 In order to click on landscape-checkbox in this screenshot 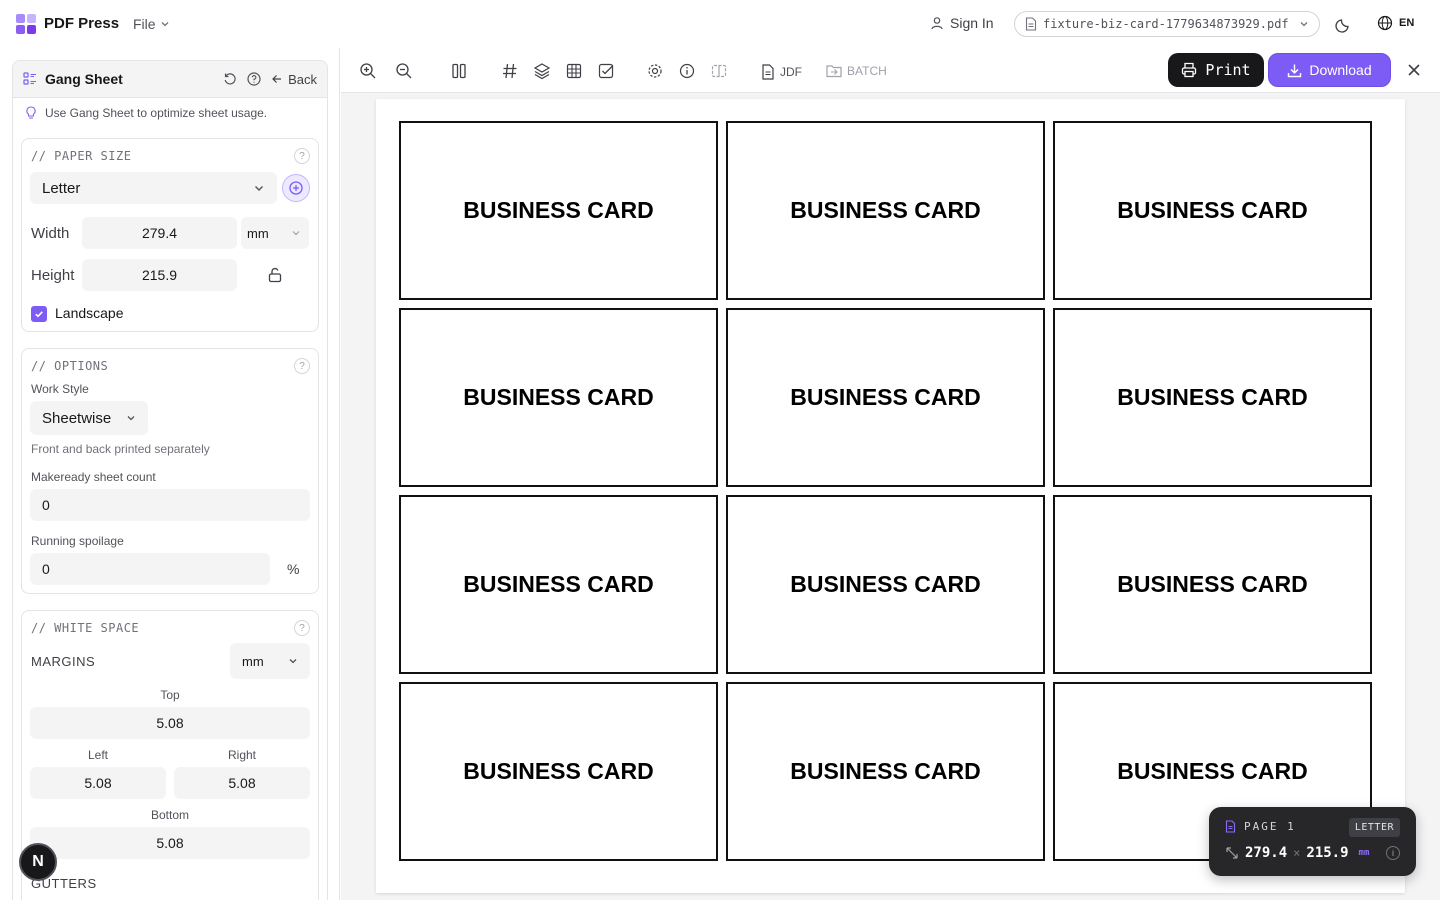, I will do `click(39, 314)`.